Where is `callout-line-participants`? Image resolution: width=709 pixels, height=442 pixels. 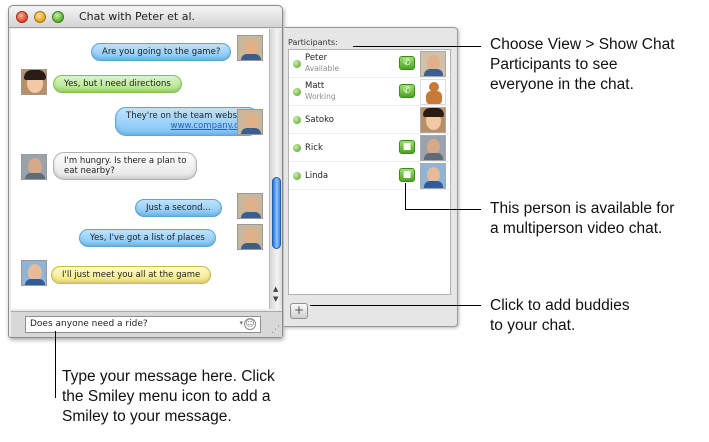
callout-line-participants is located at coordinates (417, 46).